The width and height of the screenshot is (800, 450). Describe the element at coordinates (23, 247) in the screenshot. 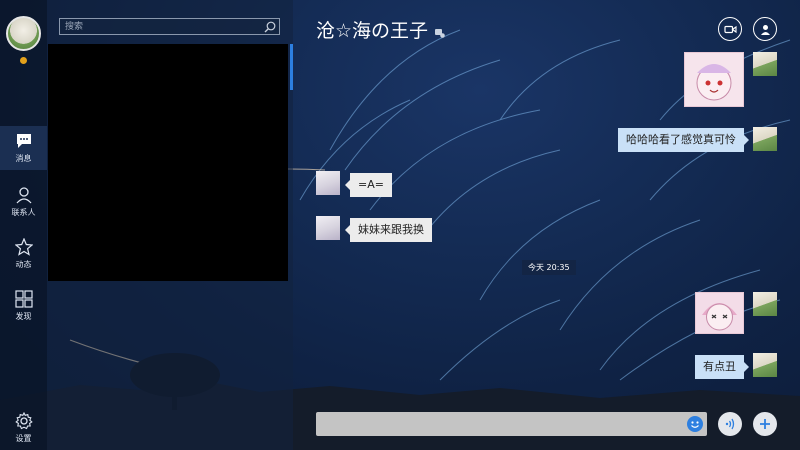

I see `star-icon` at that location.